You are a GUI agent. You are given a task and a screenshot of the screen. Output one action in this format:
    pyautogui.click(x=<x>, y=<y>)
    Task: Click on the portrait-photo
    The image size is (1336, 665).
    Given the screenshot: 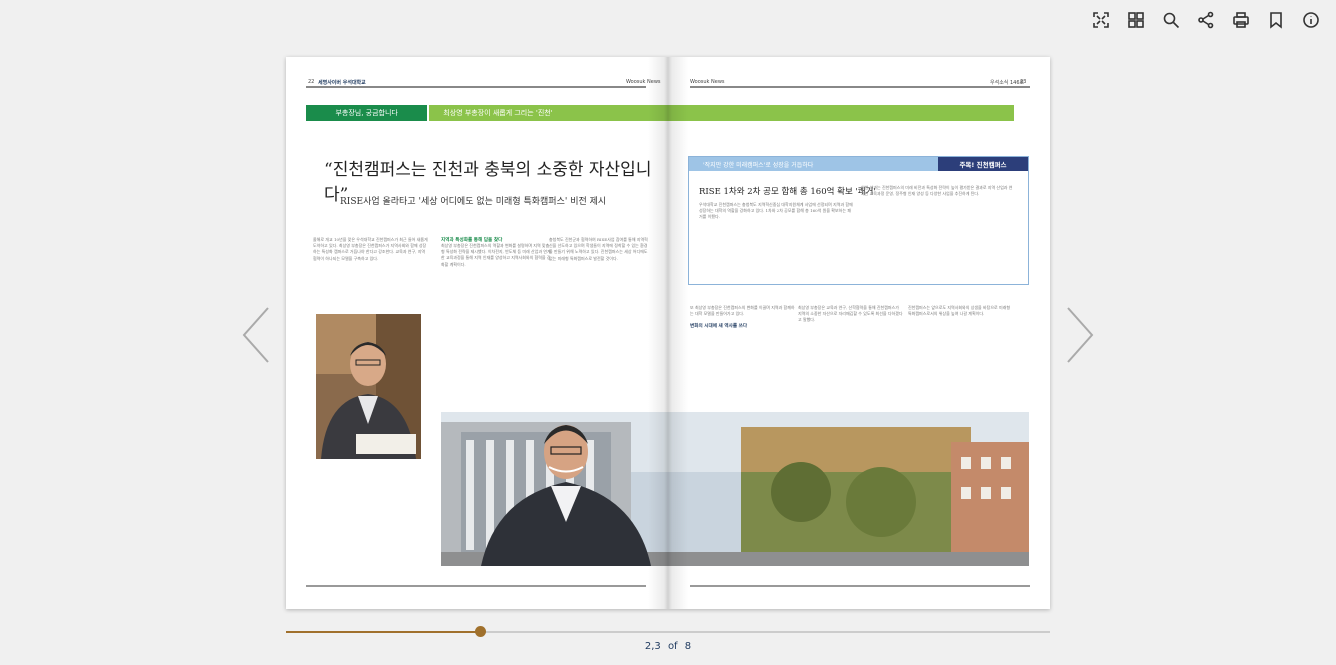 What is the action you would take?
    pyautogui.click(x=368, y=386)
    